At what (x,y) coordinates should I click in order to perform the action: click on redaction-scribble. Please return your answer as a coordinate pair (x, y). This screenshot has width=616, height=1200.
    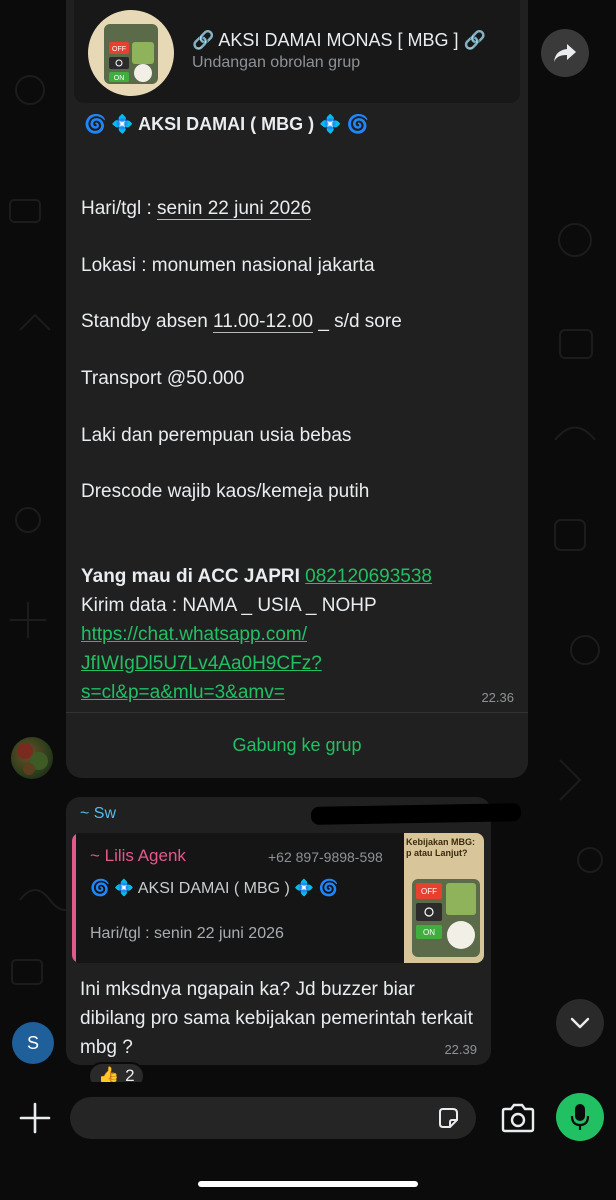
    Looking at the image, I should click on (416, 814).